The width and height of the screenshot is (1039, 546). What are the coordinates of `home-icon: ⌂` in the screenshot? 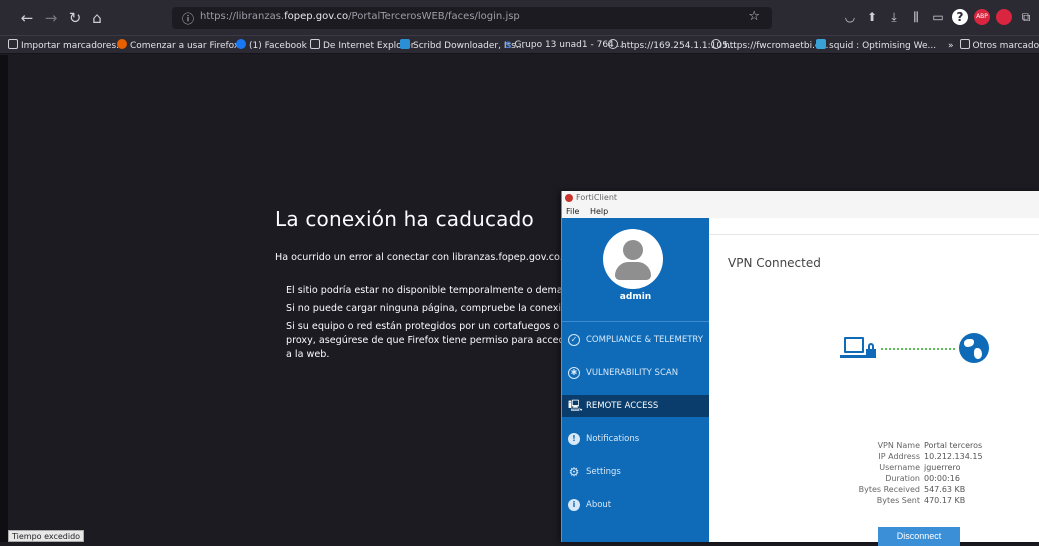 It's located at (97, 18).